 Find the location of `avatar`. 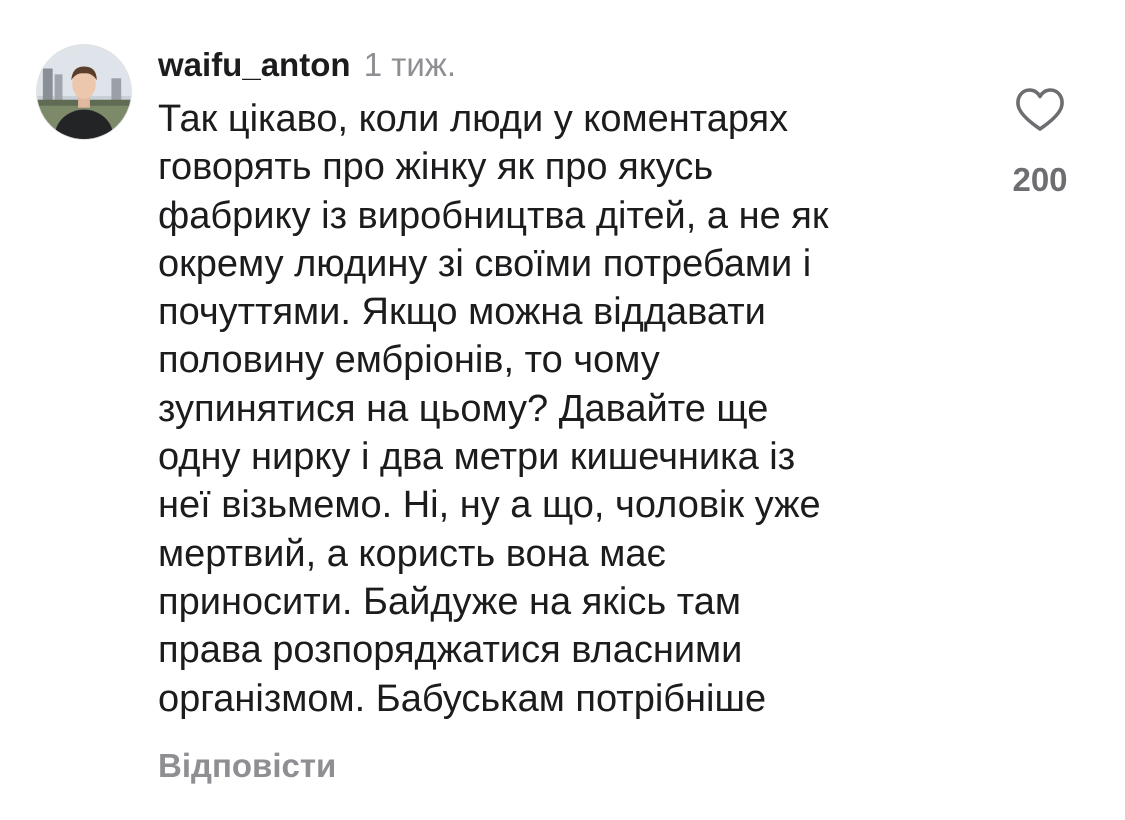

avatar is located at coordinates (84, 92).